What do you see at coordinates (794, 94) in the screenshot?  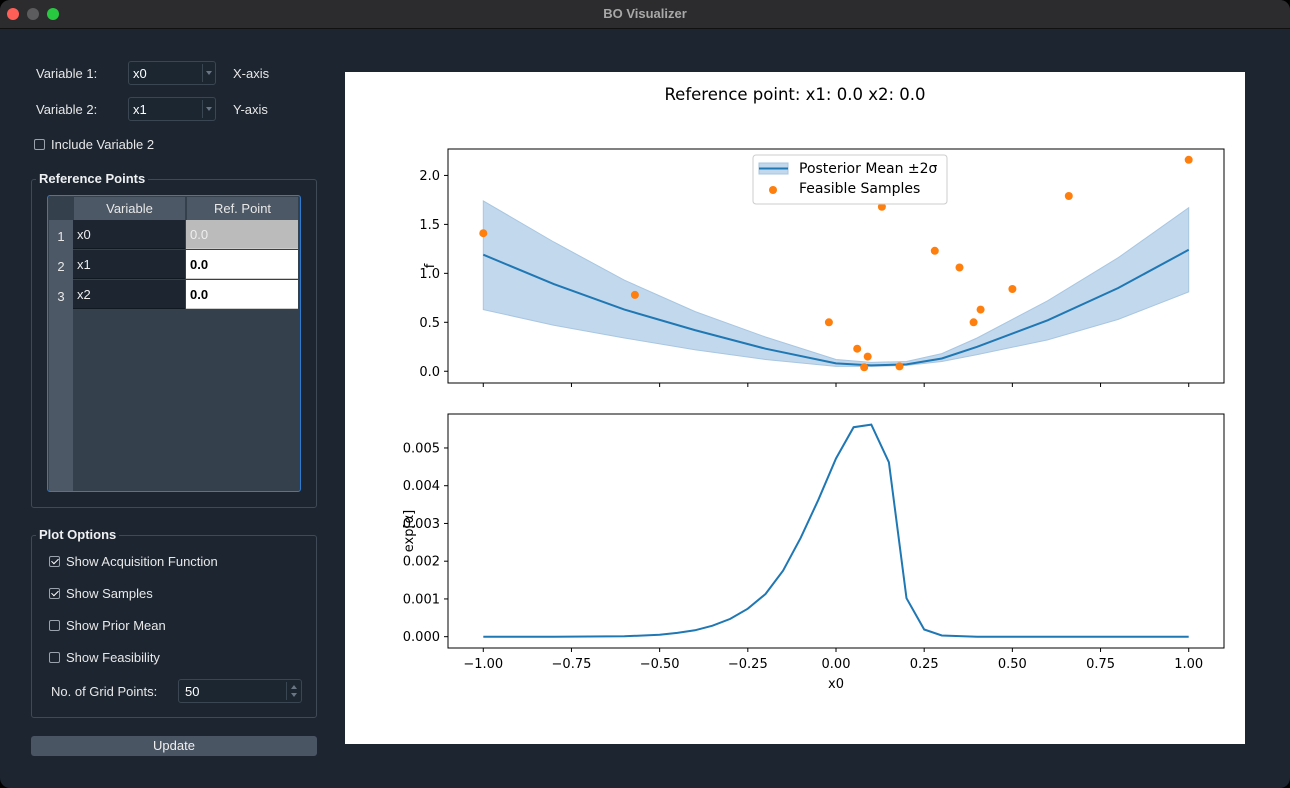 I see `figure-title: Reference point: x1: 0.0 x2: 0.0` at bounding box center [794, 94].